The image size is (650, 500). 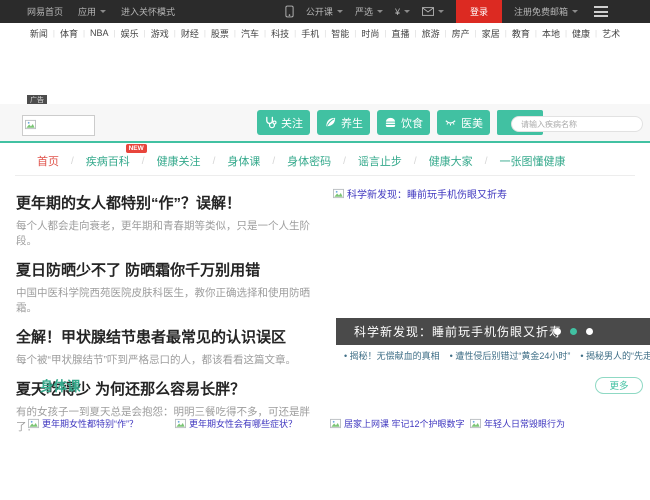 I want to click on mobile-app-button, so click(x=289, y=11).